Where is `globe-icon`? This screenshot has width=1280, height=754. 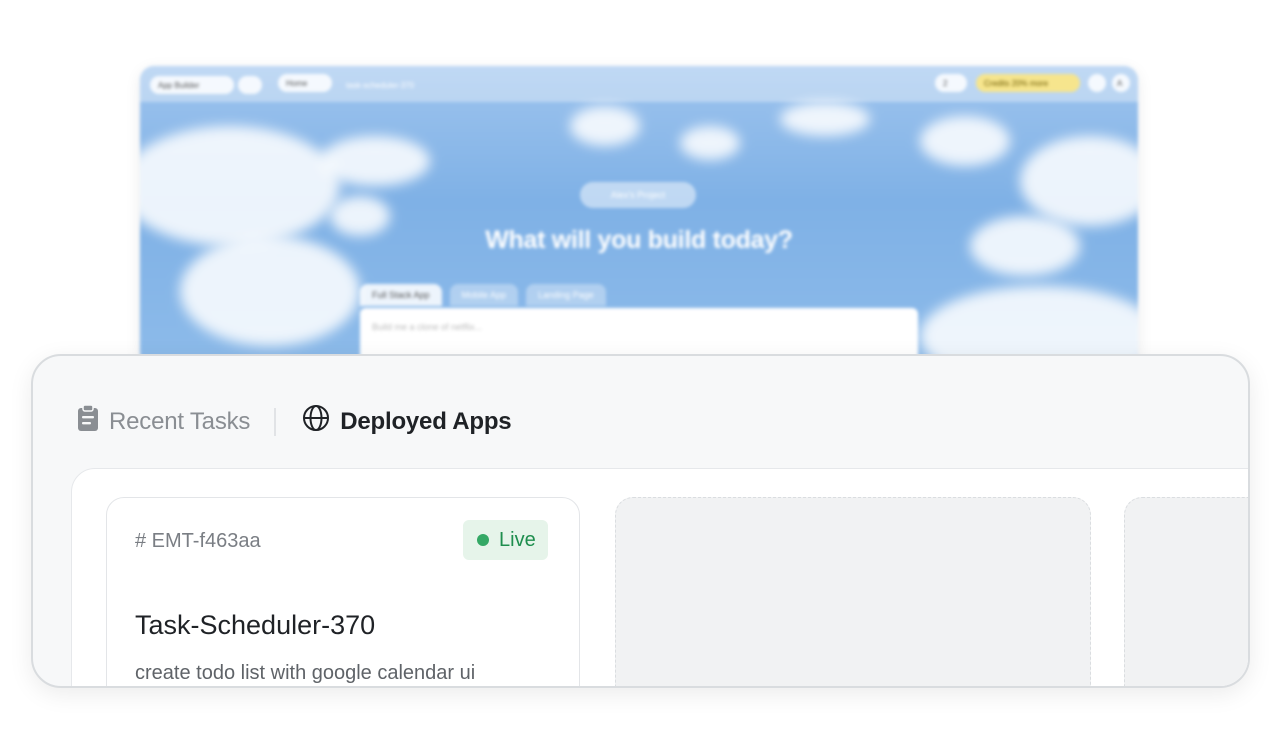 globe-icon is located at coordinates (316, 421).